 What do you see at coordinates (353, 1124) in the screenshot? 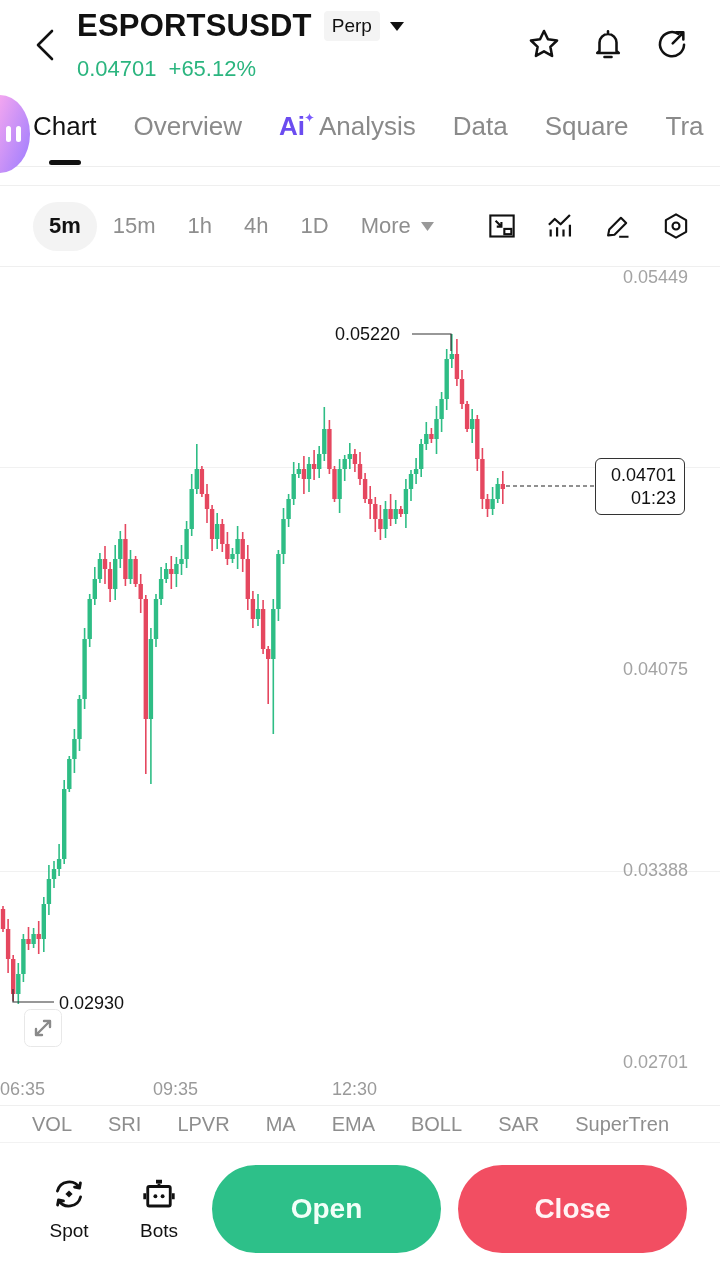
I see `indicator-tab: EMA` at bounding box center [353, 1124].